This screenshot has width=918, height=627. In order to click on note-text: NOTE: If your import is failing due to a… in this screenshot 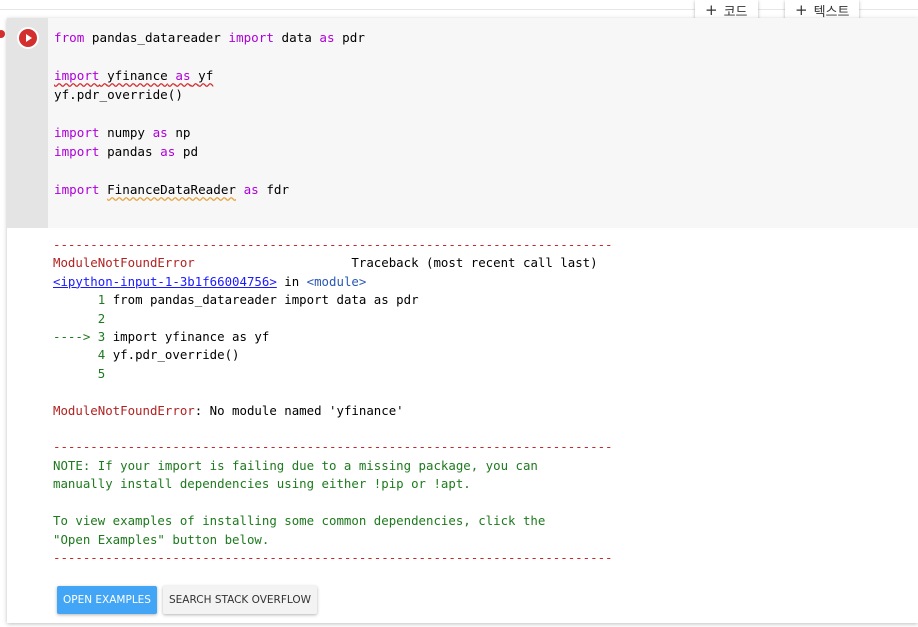, I will do `click(295, 465)`.